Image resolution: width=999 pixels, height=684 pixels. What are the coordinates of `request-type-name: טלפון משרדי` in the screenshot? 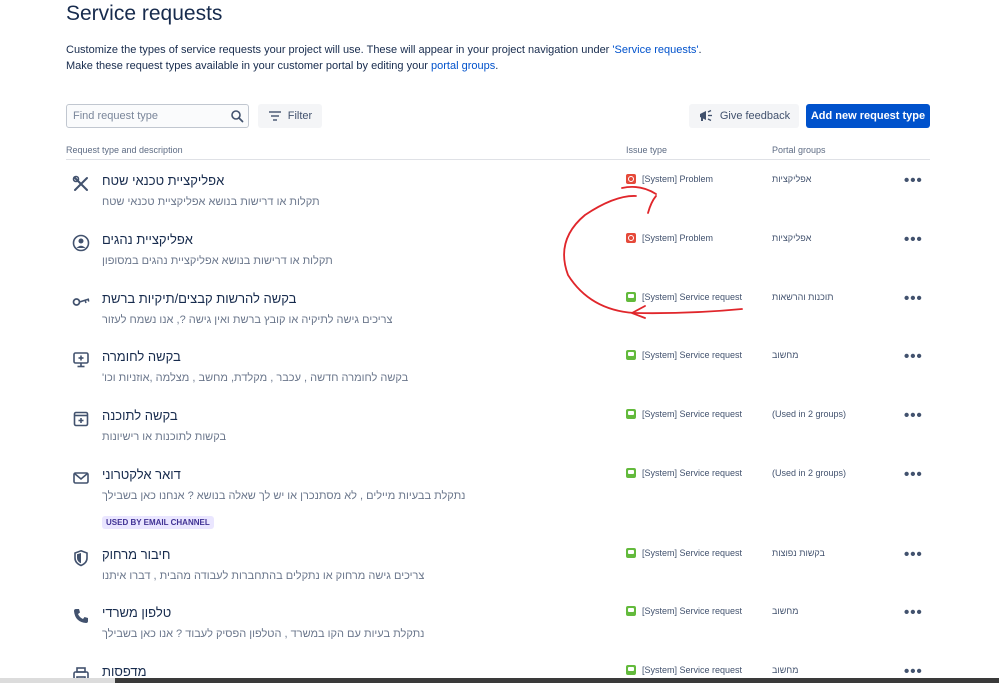 It's located at (136, 612).